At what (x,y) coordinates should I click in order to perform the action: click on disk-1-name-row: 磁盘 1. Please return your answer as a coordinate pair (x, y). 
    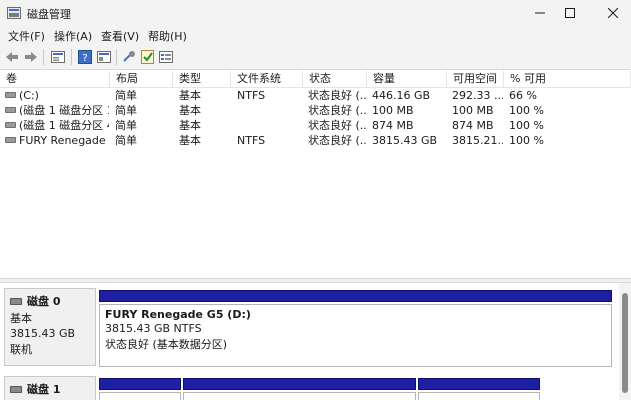
    Looking at the image, I should click on (50, 389).